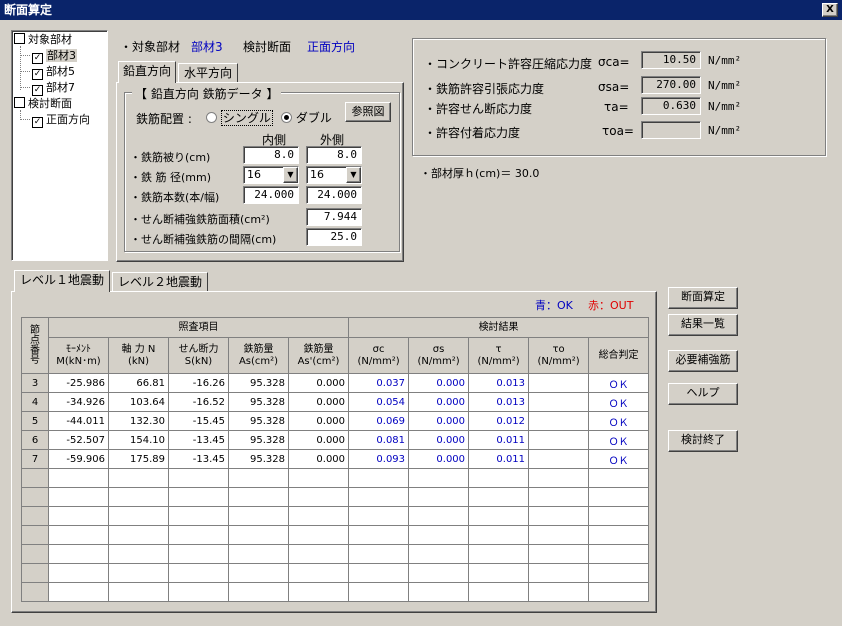 This screenshot has width=842, height=626. Describe the element at coordinates (334, 217) in the screenshot. I see `shear-area-input: 7.944` at that location.